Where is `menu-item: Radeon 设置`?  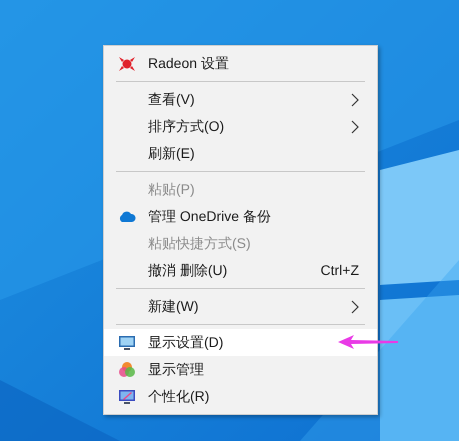 menu-item: Radeon 设置 is located at coordinates (240, 63).